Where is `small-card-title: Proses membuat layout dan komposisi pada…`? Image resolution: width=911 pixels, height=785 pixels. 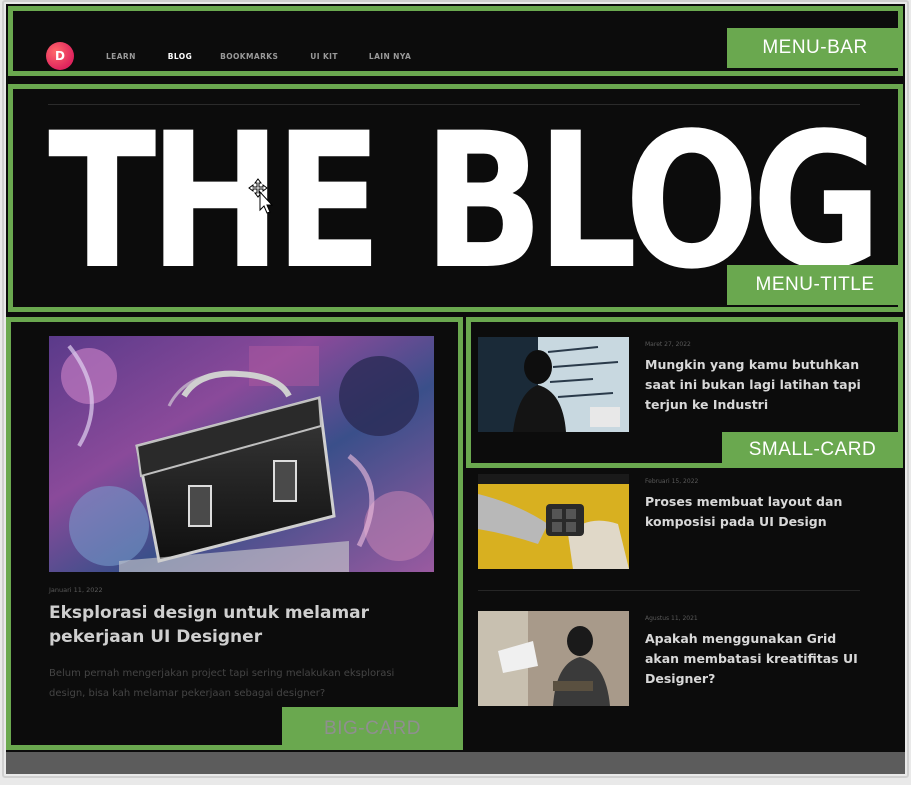
small-card-title: Proses membuat layout dan komposisi pada… is located at coordinates (757, 512).